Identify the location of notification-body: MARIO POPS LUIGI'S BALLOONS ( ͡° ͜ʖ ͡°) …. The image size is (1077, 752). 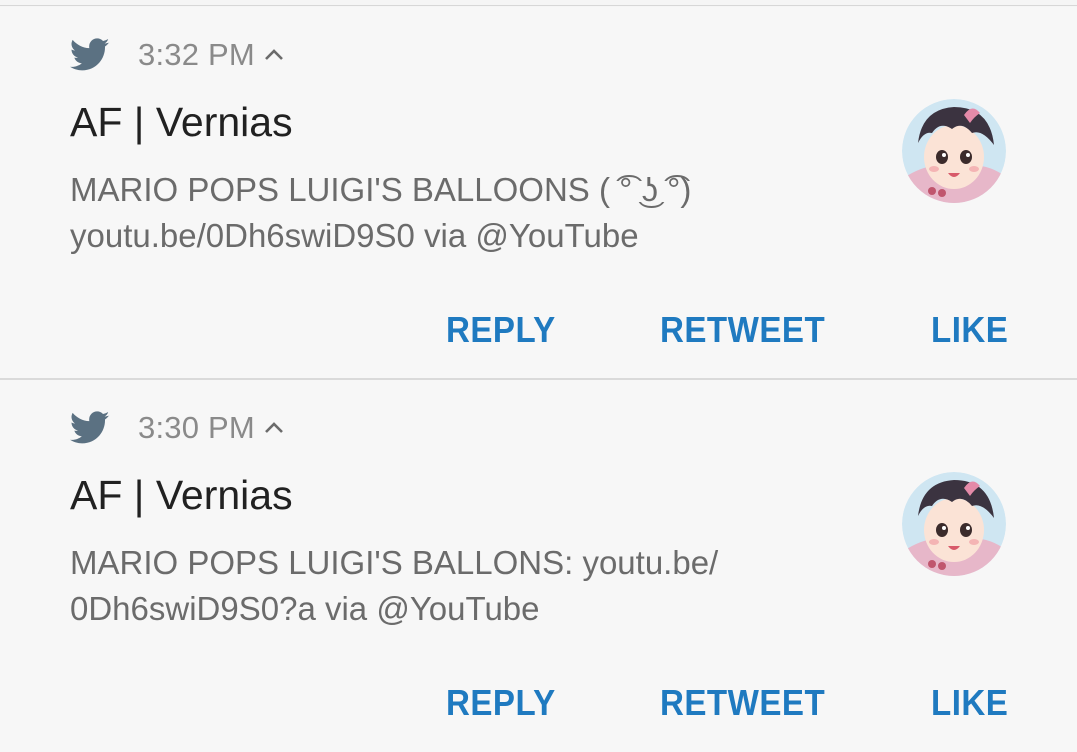
(450, 213).